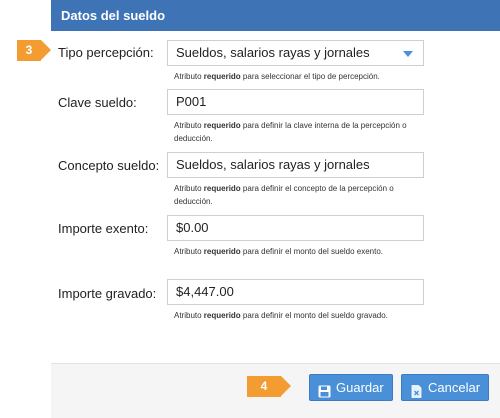 The height and width of the screenshot is (418, 500). Describe the element at coordinates (295, 102) in the screenshot. I see `clave-sueldo-input: P001` at that location.